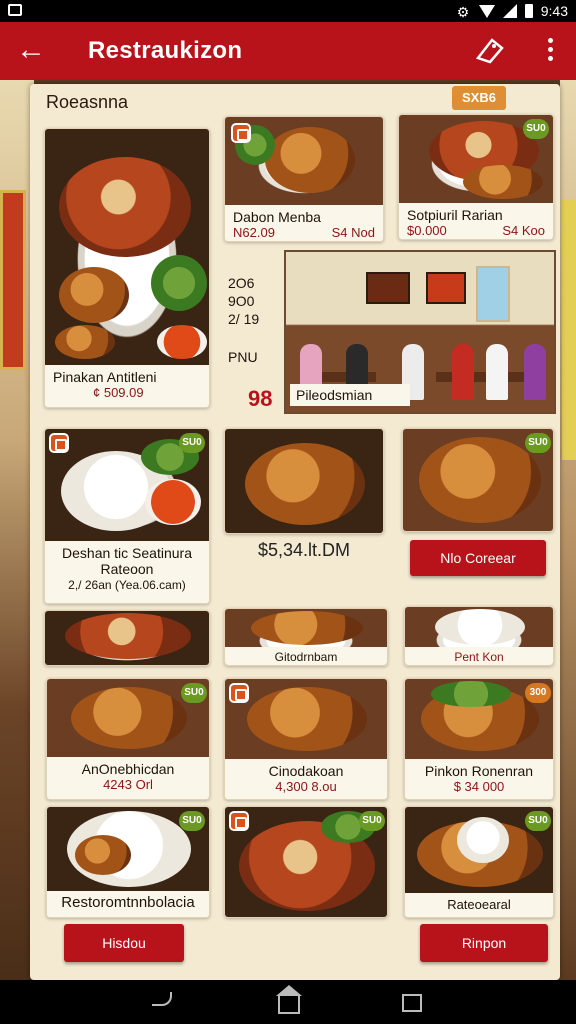 The image size is (576, 1024). What do you see at coordinates (103, 855) in the screenshot?
I see `meat` at bounding box center [103, 855].